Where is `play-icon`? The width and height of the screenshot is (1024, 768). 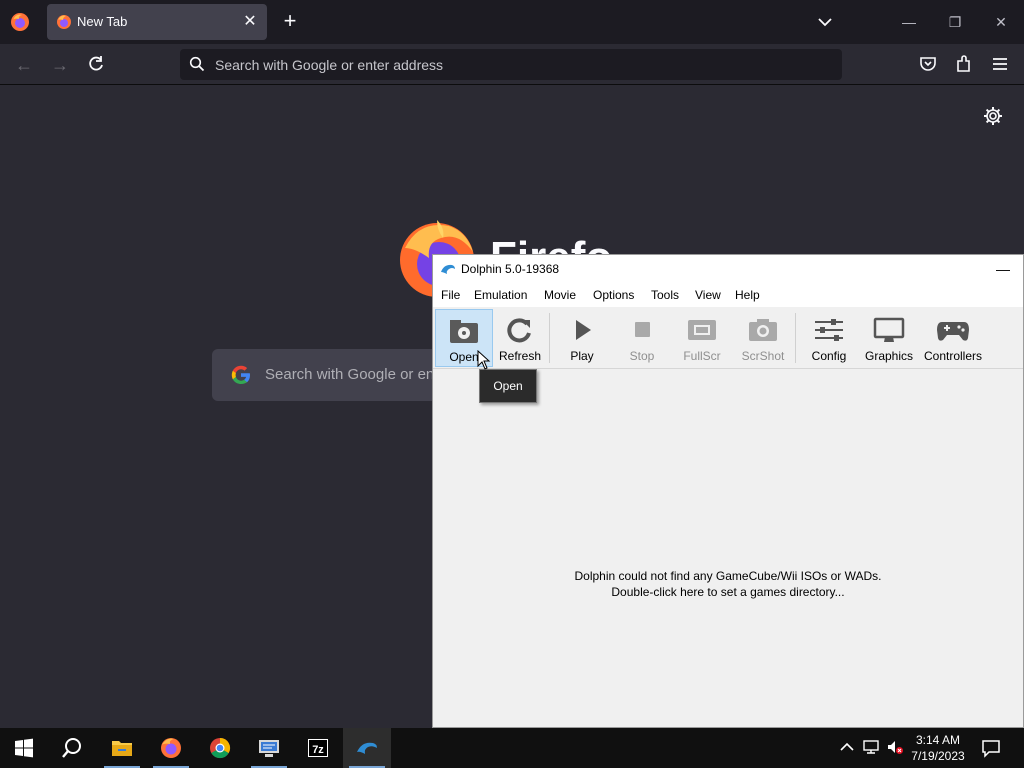 play-icon is located at coordinates (583, 330).